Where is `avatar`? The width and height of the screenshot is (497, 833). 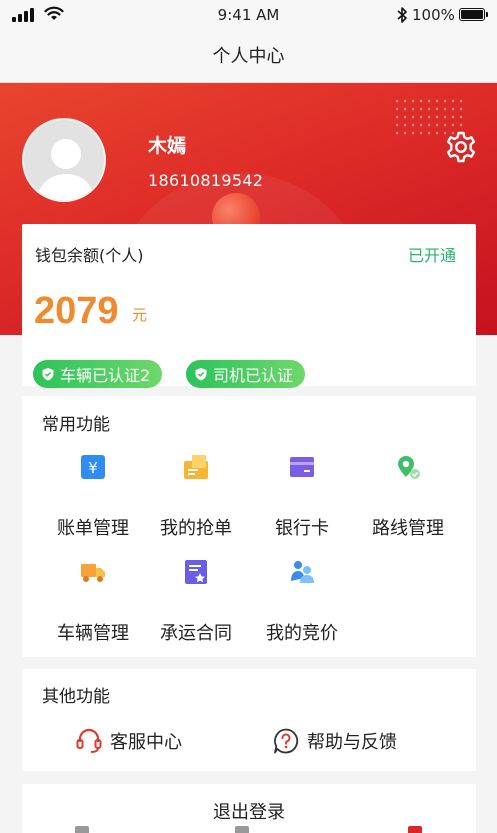
avatar is located at coordinates (64, 160).